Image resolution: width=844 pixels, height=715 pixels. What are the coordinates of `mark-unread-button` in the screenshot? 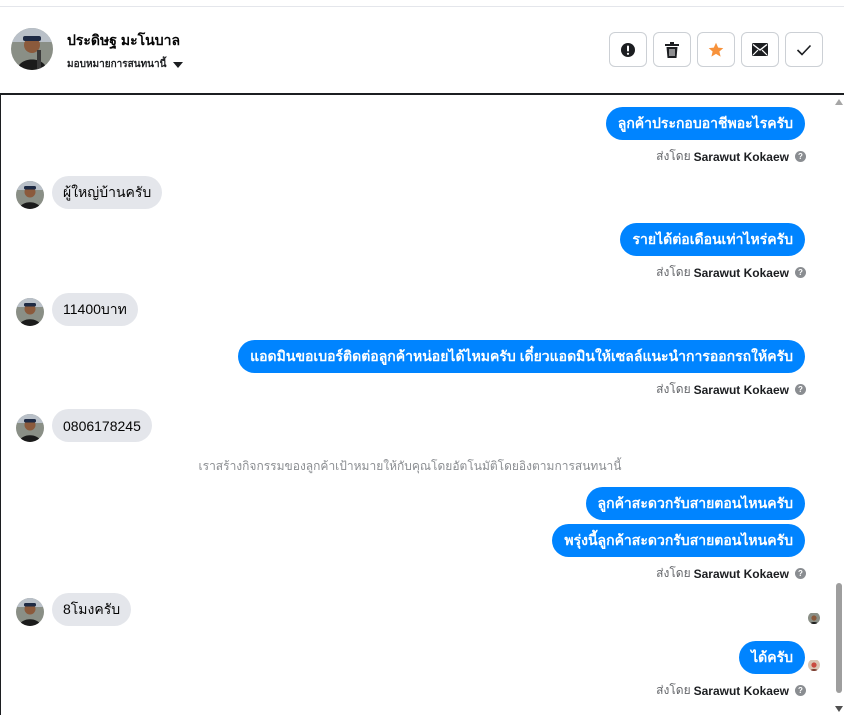 It's located at (760, 49).